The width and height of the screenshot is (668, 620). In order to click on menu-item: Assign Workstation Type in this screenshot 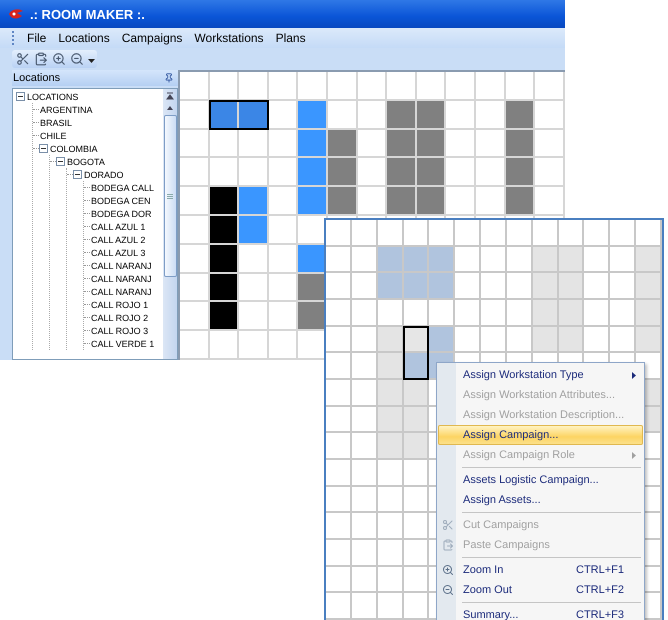, I will do `click(540, 375)`.